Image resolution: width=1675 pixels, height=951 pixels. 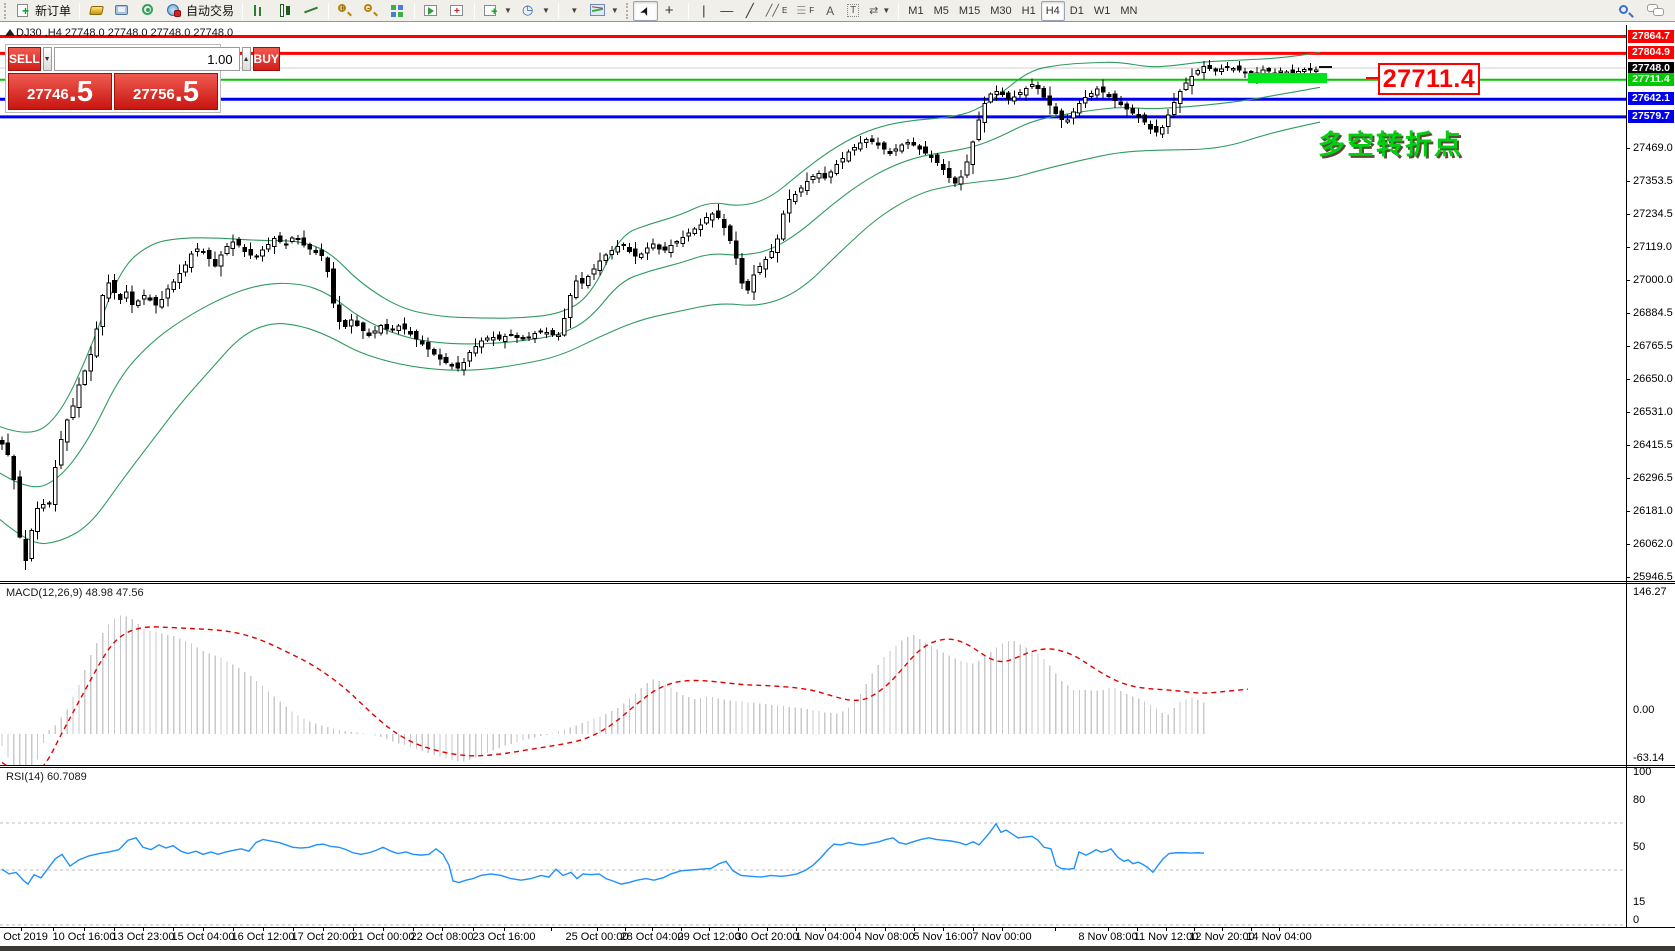 I want to click on callout-tick, so click(x=1372, y=78).